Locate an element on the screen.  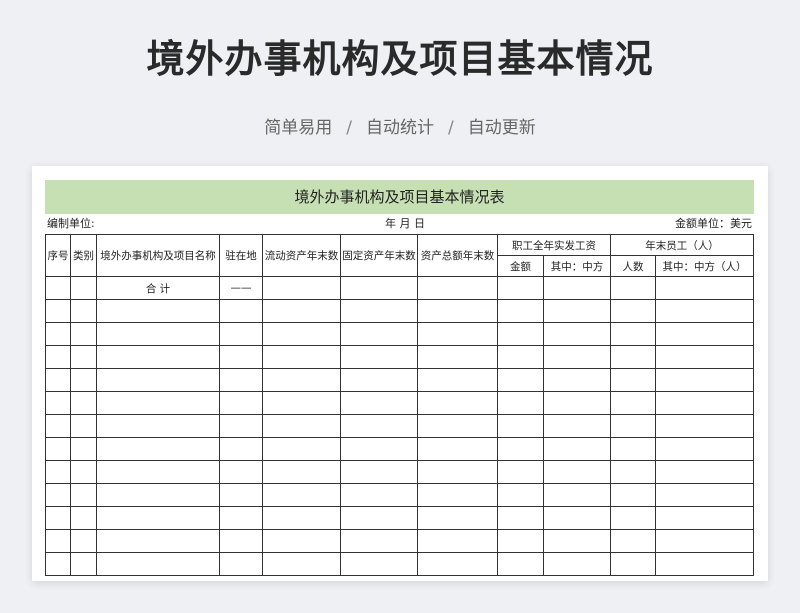
header-wages-amount: 金额 is located at coordinates (520, 266).